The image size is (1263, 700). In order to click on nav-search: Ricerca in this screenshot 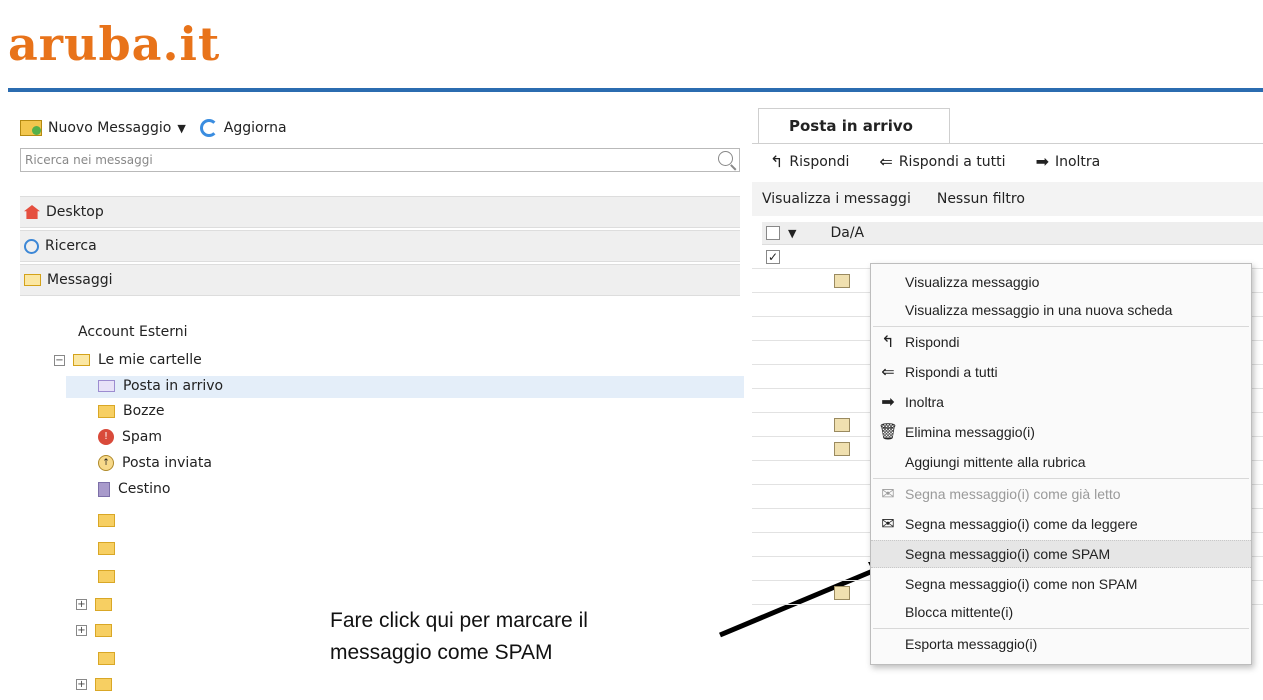, I will do `click(380, 246)`.